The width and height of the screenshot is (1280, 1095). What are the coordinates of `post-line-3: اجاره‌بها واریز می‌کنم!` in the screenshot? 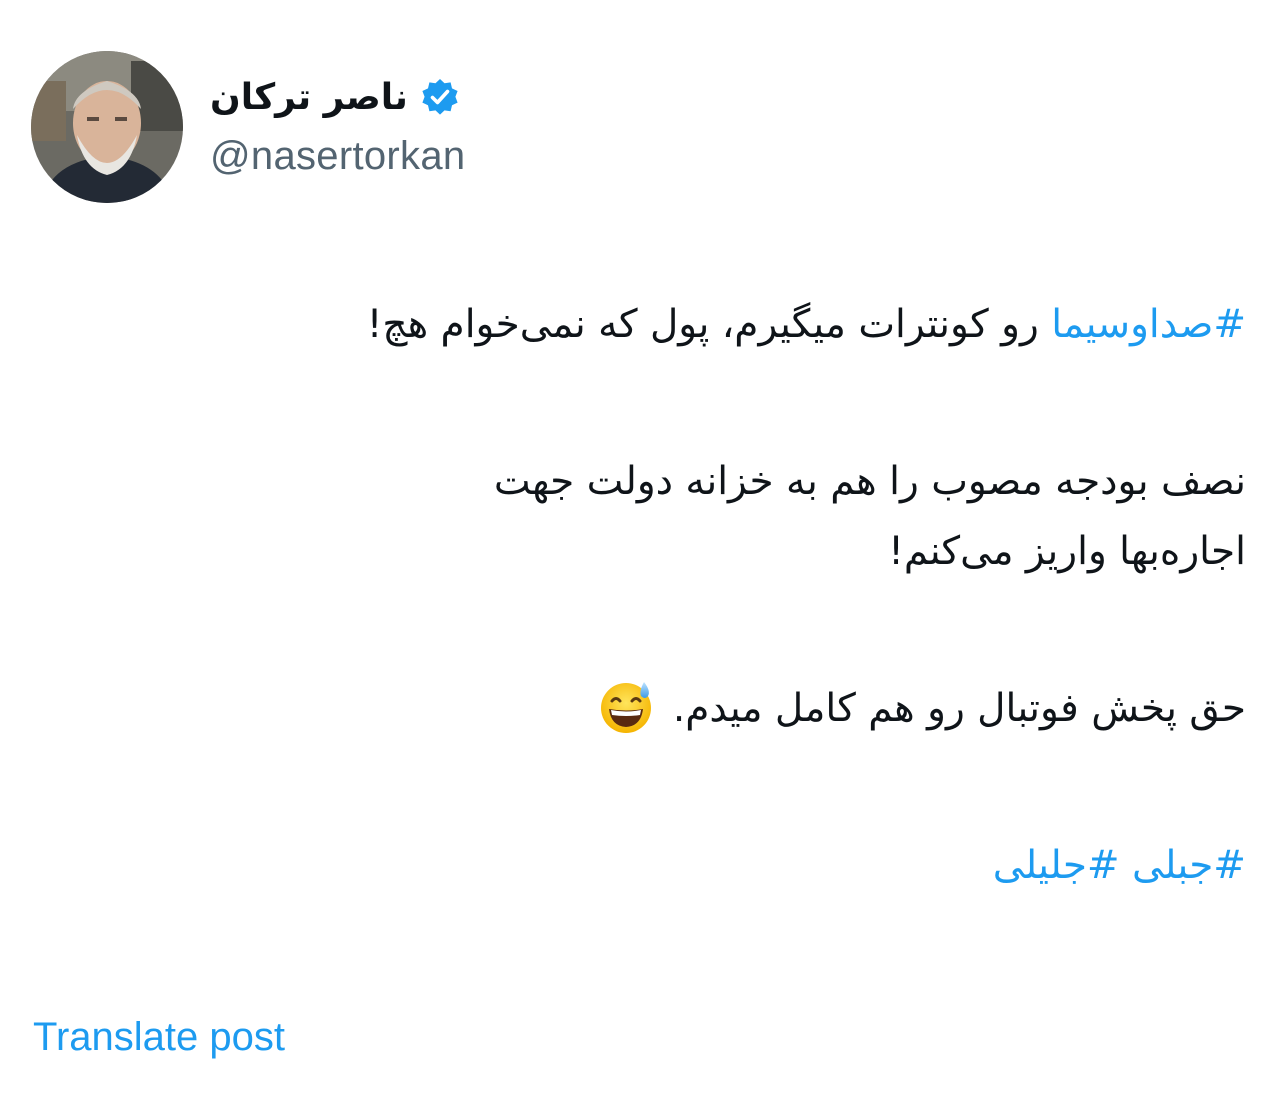 It's located at (1067, 551).